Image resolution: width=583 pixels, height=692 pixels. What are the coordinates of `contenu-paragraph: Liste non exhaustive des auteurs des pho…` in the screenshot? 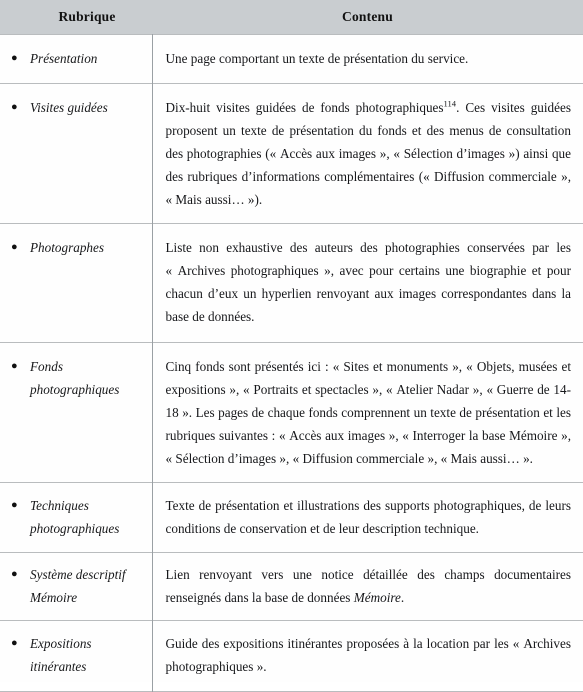 It's located at (368, 282).